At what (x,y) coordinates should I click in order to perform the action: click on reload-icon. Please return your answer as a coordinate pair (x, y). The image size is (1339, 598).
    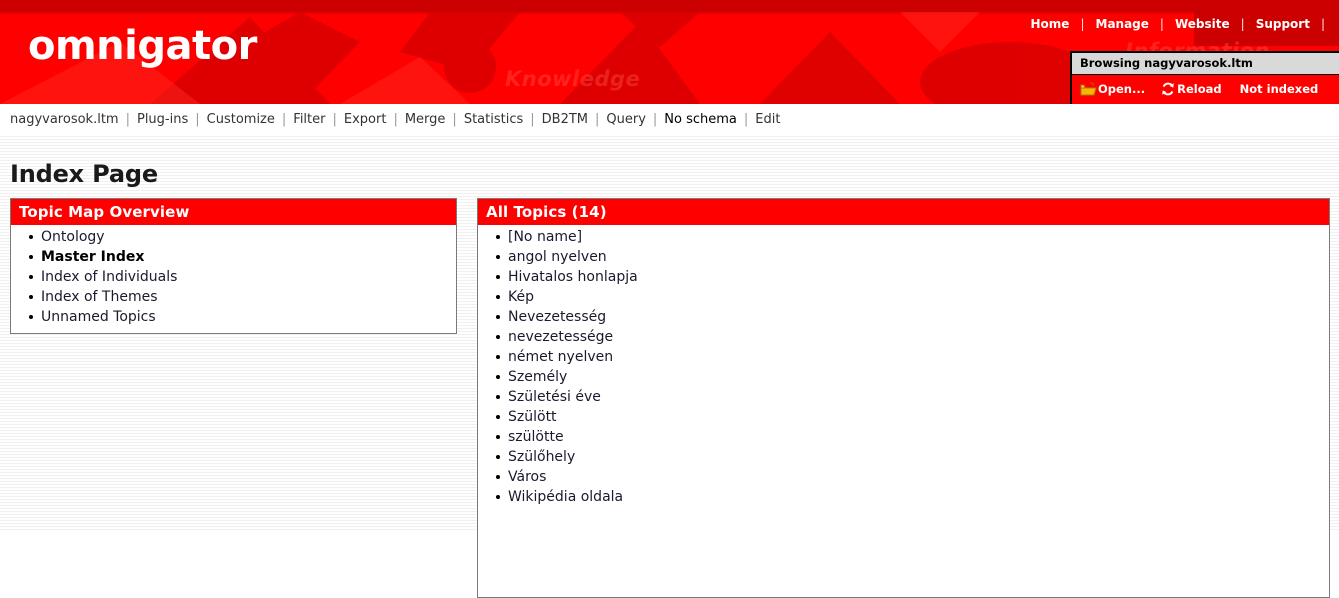
    Looking at the image, I should click on (1168, 89).